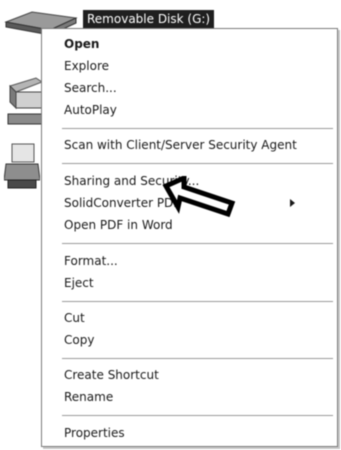  What do you see at coordinates (149, 19) in the screenshot?
I see `drive-label: Removable Disk (G:)` at bounding box center [149, 19].